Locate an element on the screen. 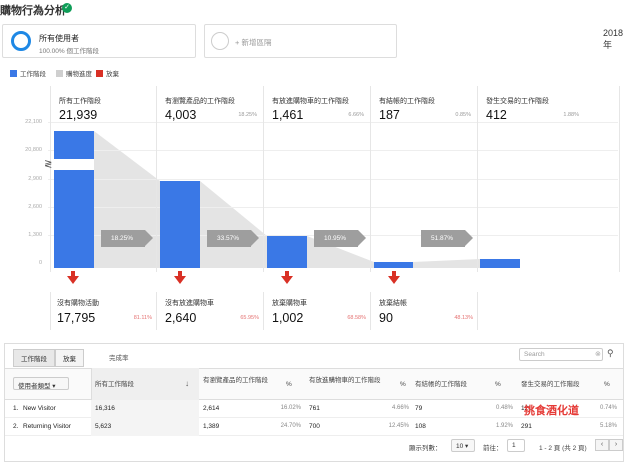 Image resolution: width=627 pixels, height=462 pixels. goto-page-input: 1 is located at coordinates (516, 445).